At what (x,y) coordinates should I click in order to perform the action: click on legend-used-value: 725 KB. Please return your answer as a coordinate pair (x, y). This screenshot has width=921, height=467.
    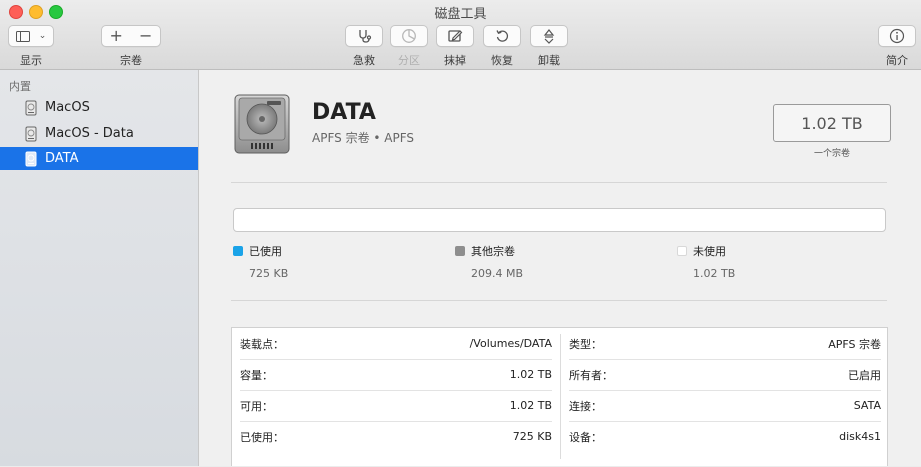
    Looking at the image, I should click on (269, 273).